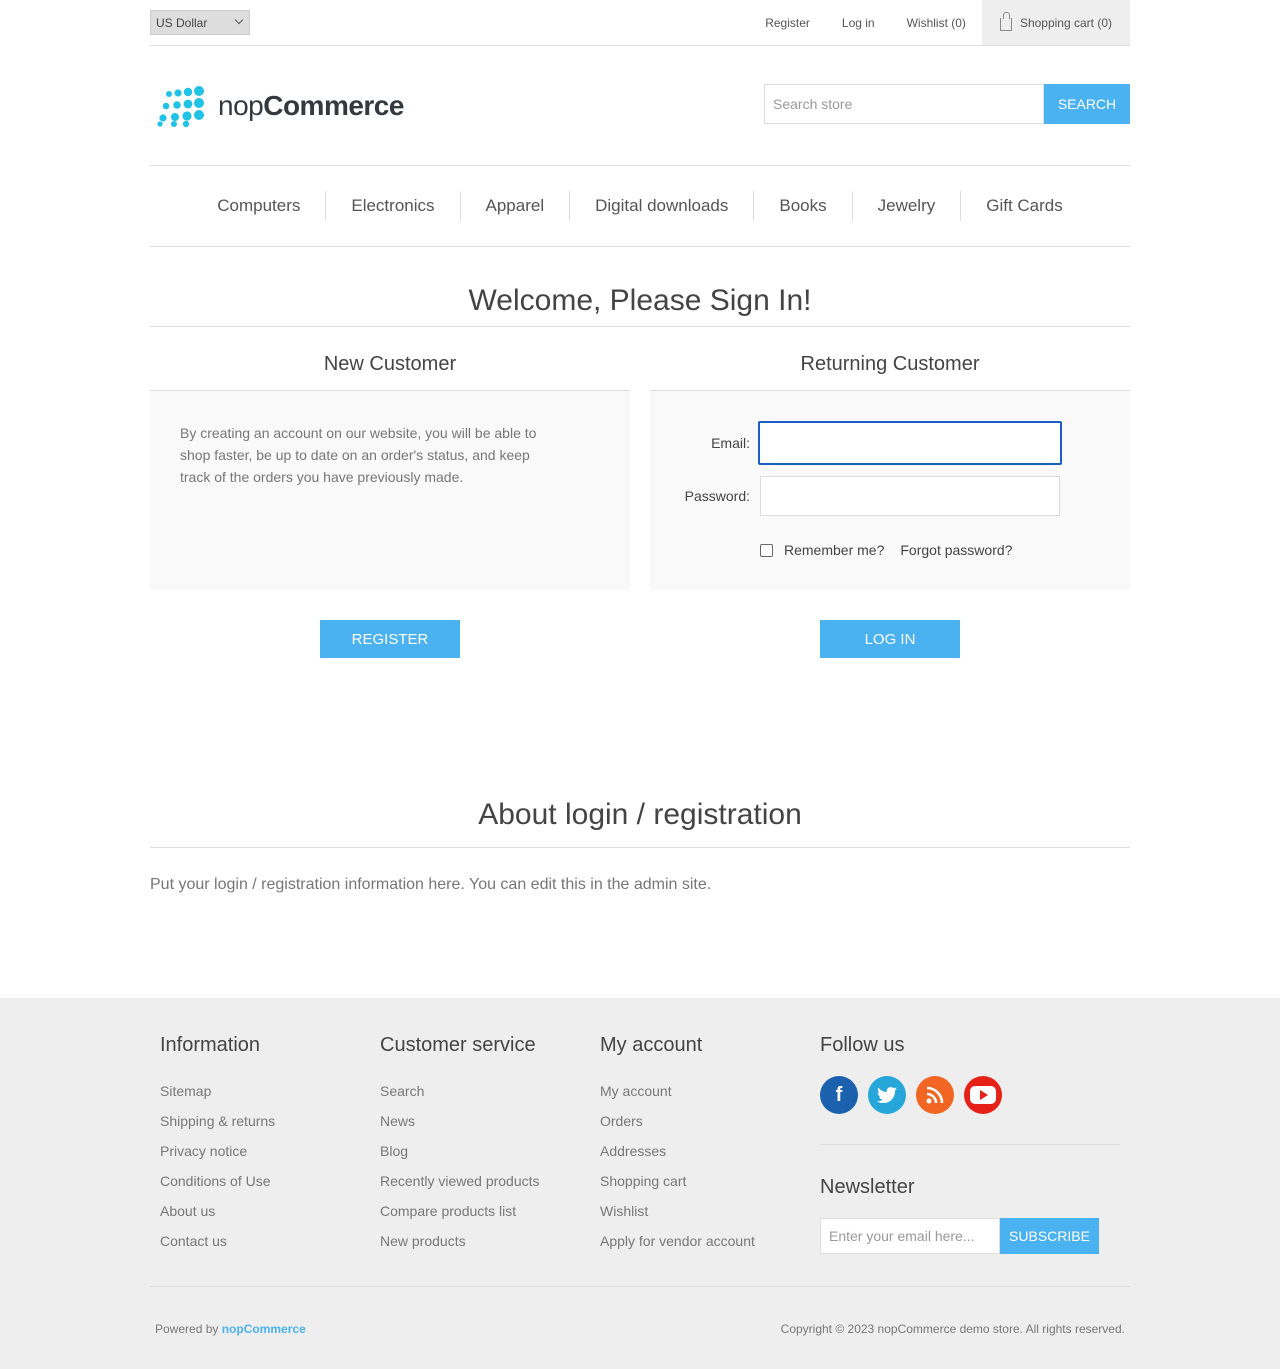 This screenshot has height=1369, width=1280. Describe the element at coordinates (661, 206) in the screenshot. I see `menu-item-digital-downloads: Digital downloads` at that location.